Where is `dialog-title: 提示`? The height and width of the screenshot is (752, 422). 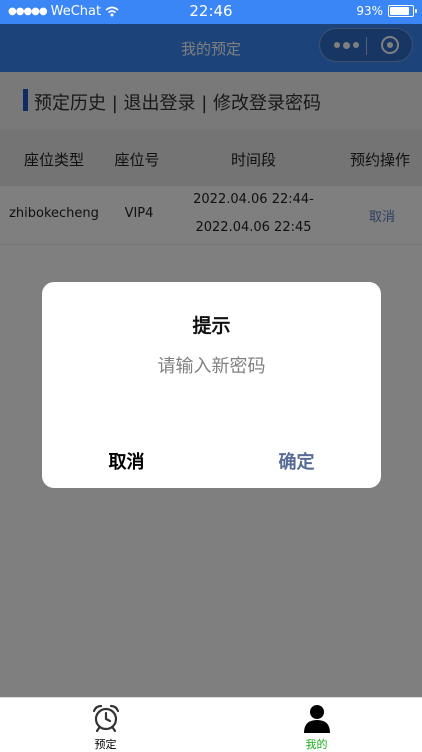
dialog-title: 提示 is located at coordinates (211, 326).